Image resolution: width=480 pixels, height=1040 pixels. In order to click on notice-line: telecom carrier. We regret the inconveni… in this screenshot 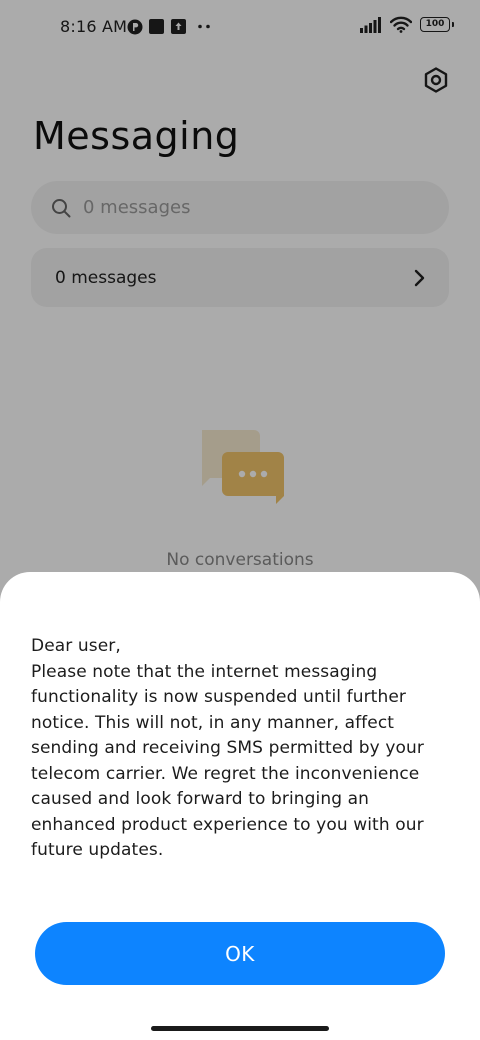, I will do `click(225, 773)`.